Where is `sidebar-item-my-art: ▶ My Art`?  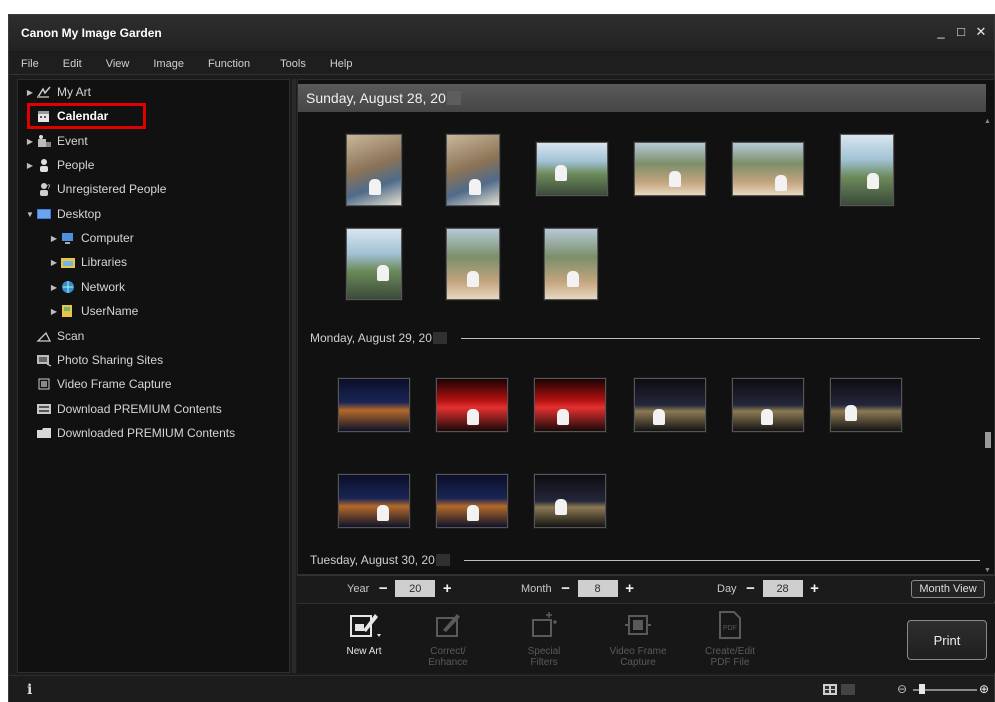
sidebar-item-my-art: ▶ My Art is located at coordinates (57, 92).